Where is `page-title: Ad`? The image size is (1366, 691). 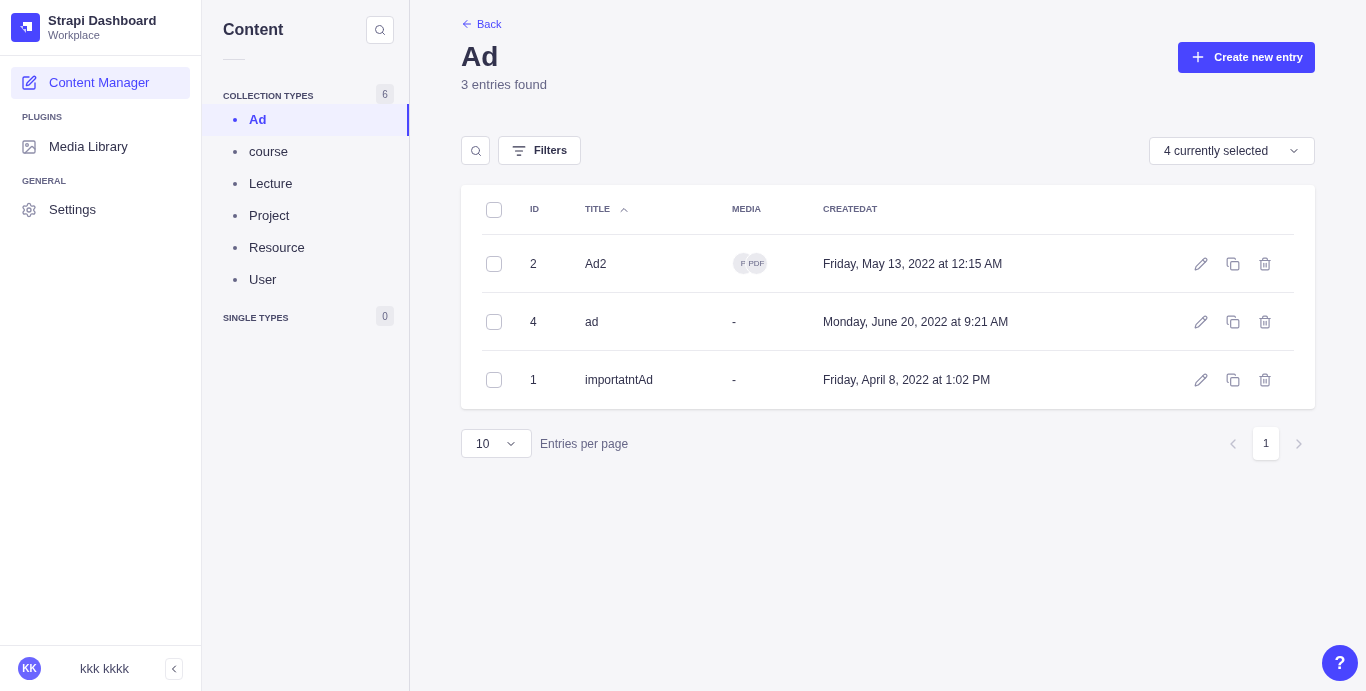 page-title: Ad is located at coordinates (480, 56).